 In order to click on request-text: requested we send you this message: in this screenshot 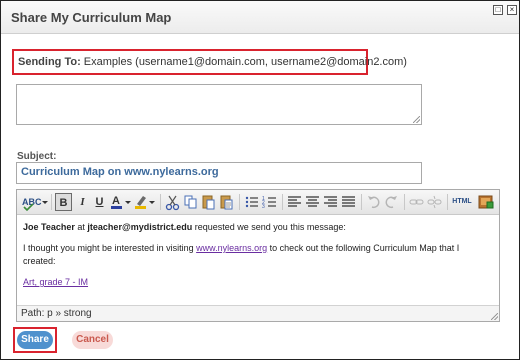, I will do `click(270, 227)`.